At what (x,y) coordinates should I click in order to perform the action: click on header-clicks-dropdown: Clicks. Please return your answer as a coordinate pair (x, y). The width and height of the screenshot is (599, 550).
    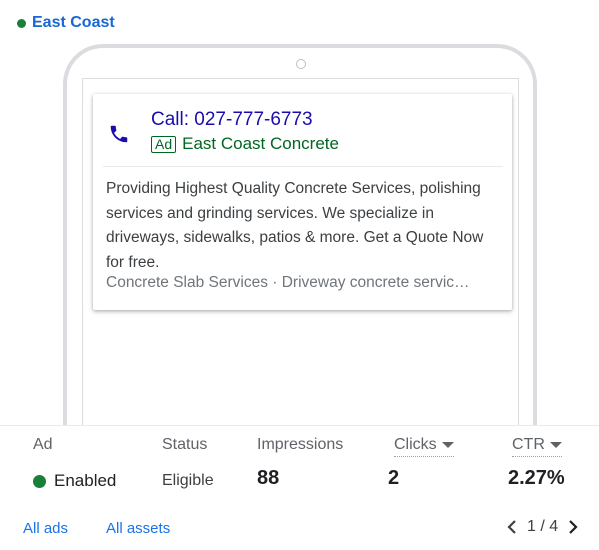
    Looking at the image, I should click on (424, 446).